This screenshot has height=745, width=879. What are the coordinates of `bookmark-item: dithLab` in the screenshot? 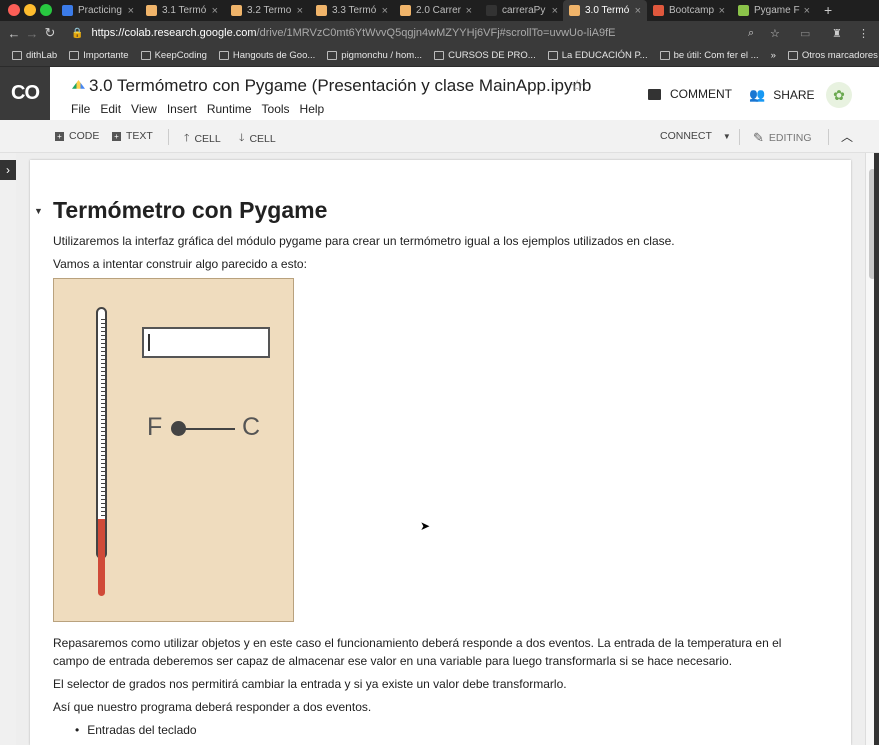 It's located at (34, 55).